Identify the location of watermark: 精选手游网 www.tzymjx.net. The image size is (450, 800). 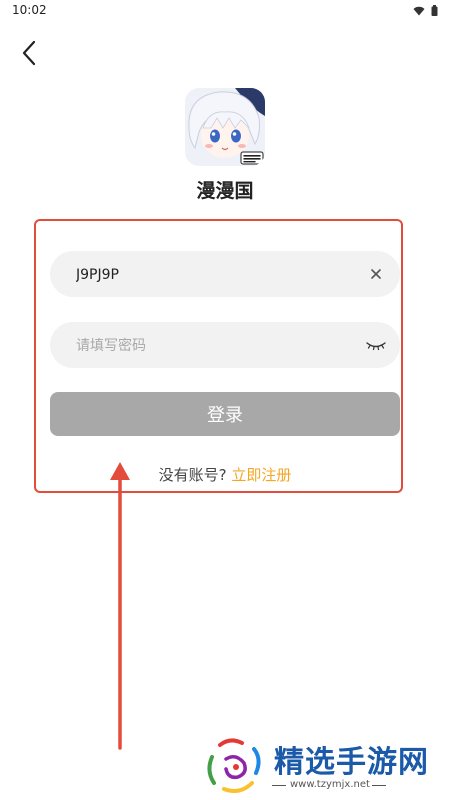
(324, 766).